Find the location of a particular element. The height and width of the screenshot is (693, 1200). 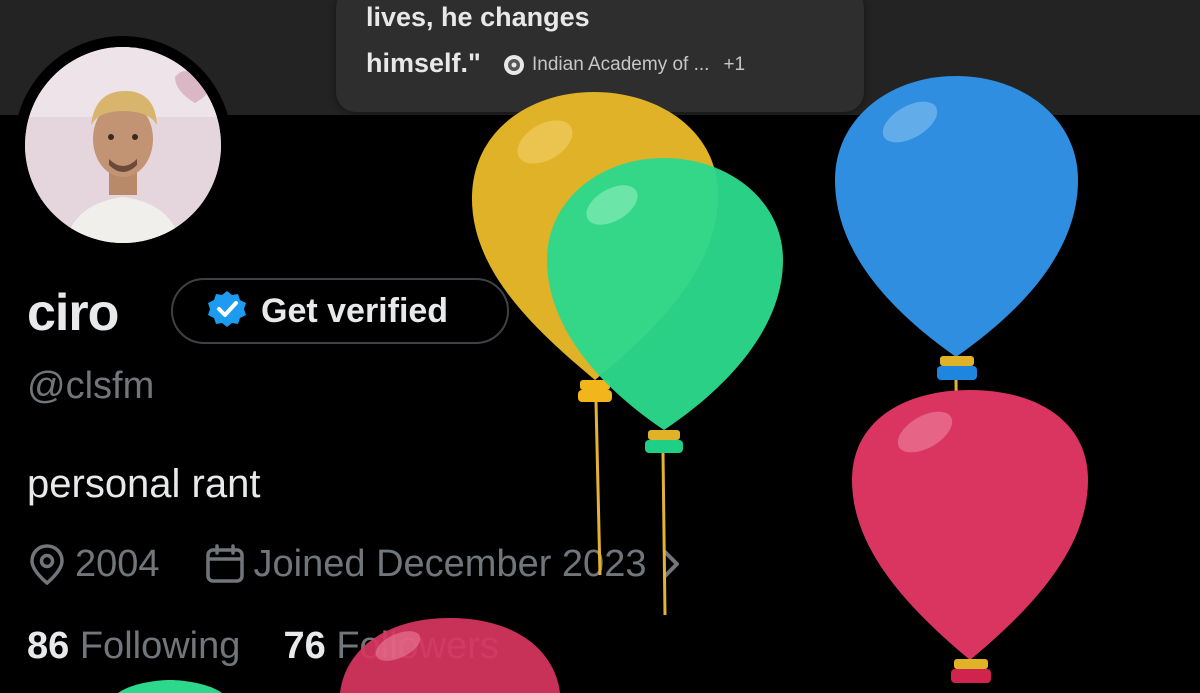

following-link: 86 Following is located at coordinates (133, 646).